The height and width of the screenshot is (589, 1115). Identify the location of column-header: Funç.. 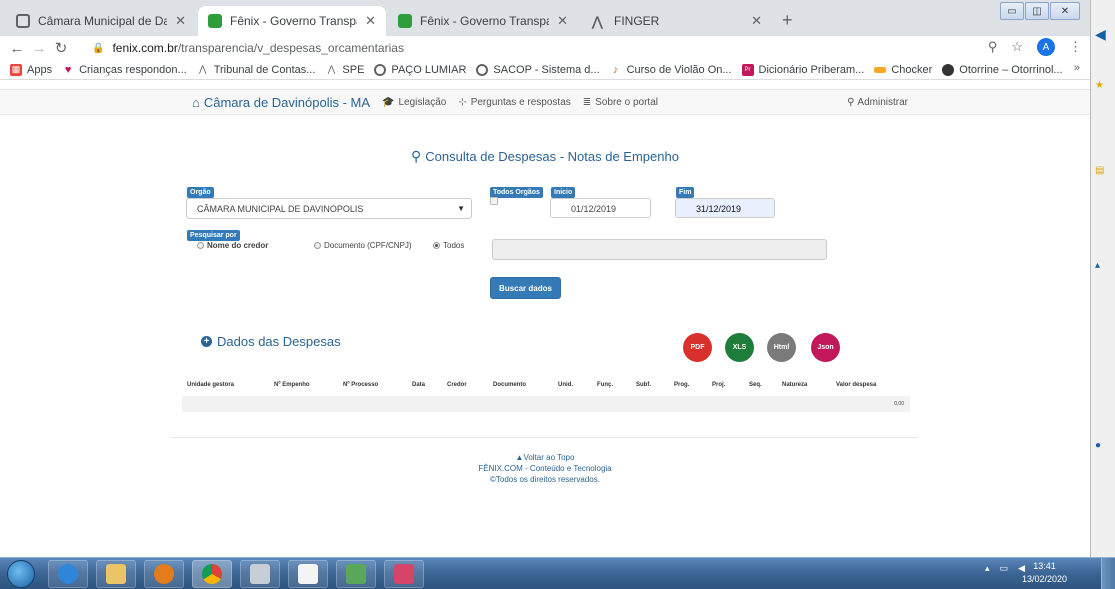
(605, 385).